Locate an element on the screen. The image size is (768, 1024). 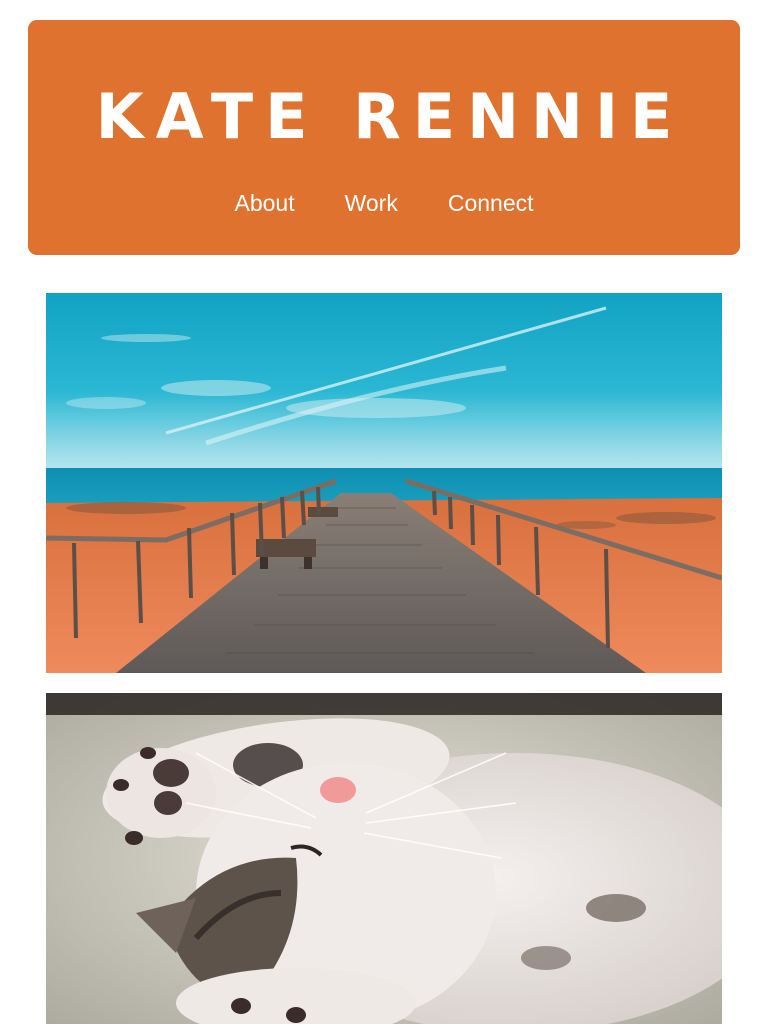
site-title: KATE RENNIE is located at coordinates (390, 116).